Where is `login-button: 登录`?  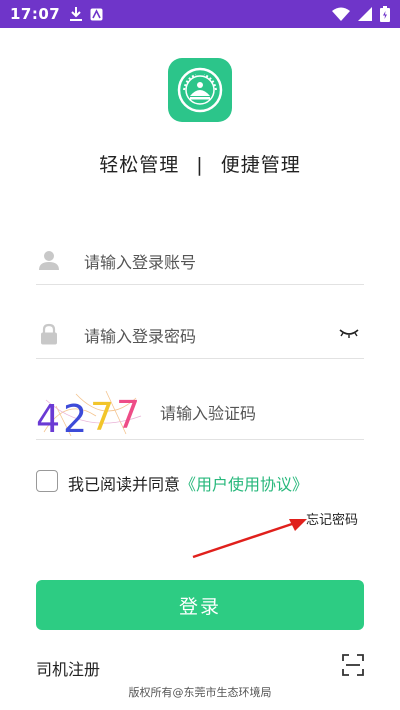 login-button: 登录 is located at coordinates (200, 605).